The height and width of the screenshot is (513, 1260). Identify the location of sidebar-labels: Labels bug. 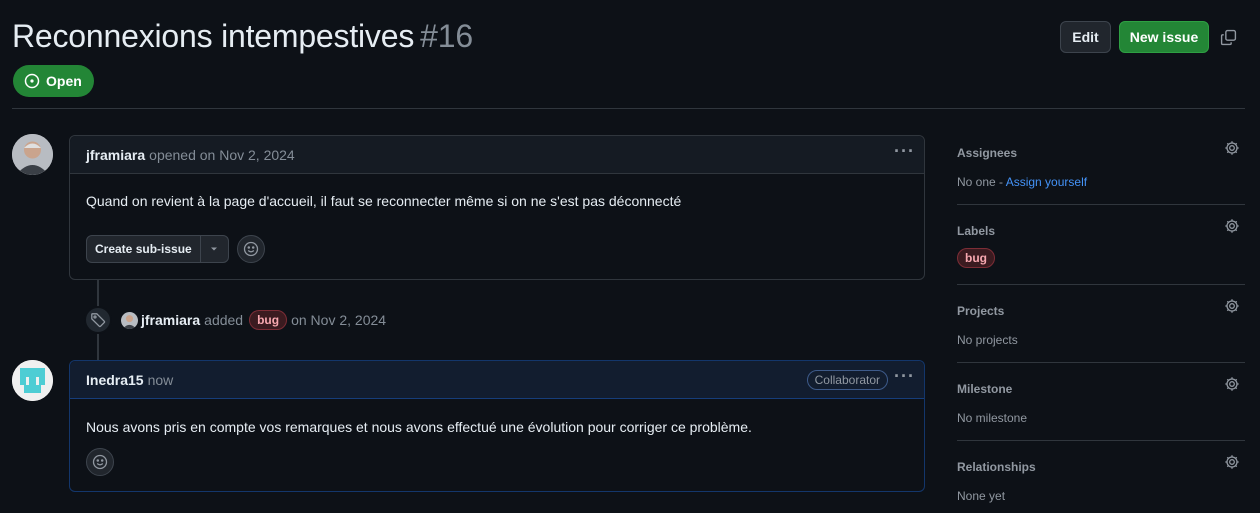
(1101, 243).